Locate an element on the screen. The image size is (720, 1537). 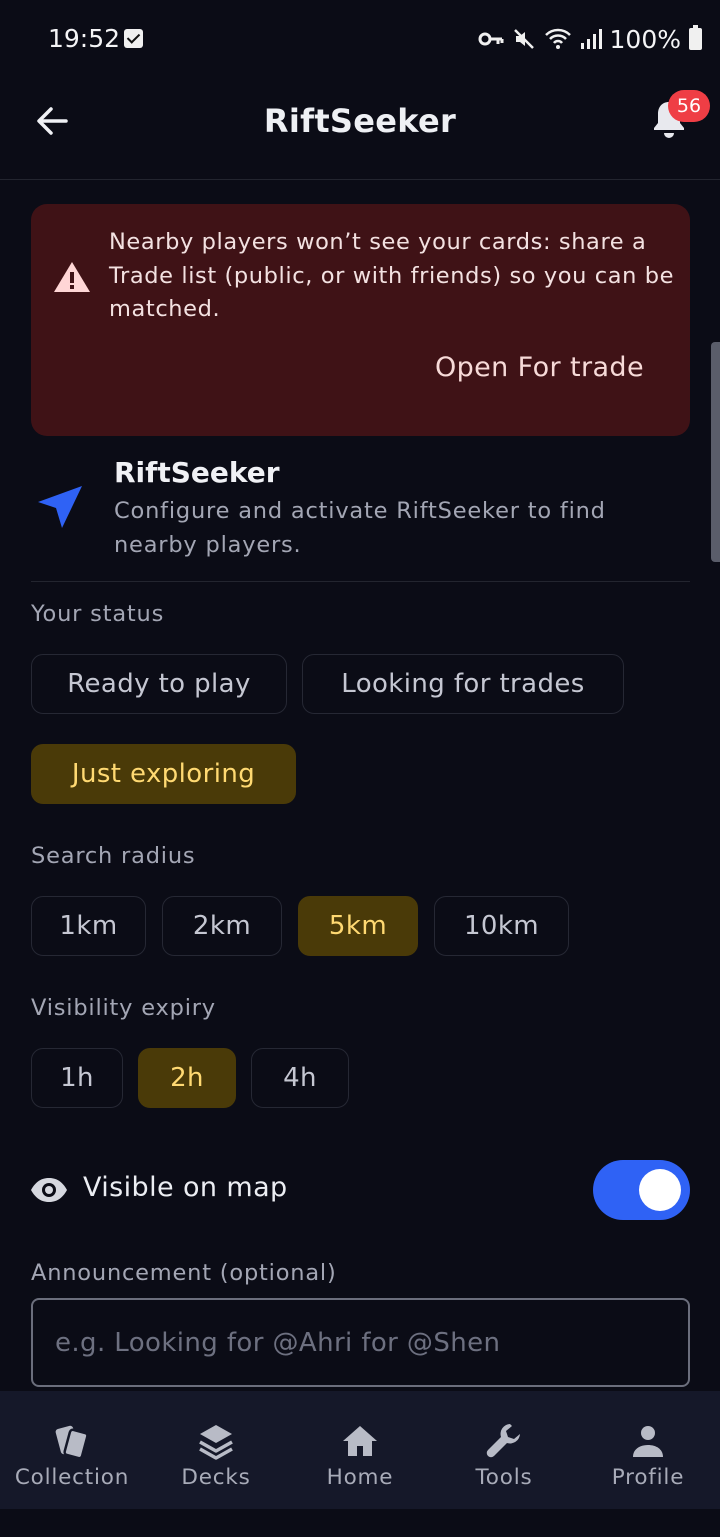
nav-label-collection: Collection is located at coordinates (72, 1477).